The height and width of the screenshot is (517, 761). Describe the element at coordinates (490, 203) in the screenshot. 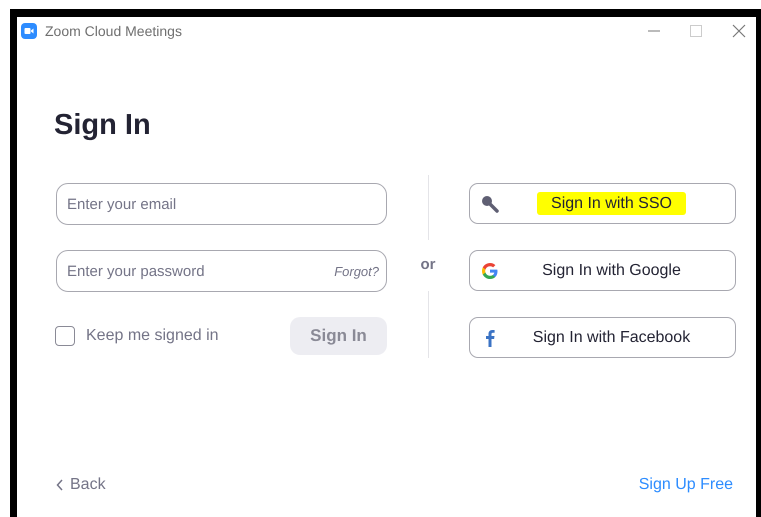

I see `key-icon` at that location.